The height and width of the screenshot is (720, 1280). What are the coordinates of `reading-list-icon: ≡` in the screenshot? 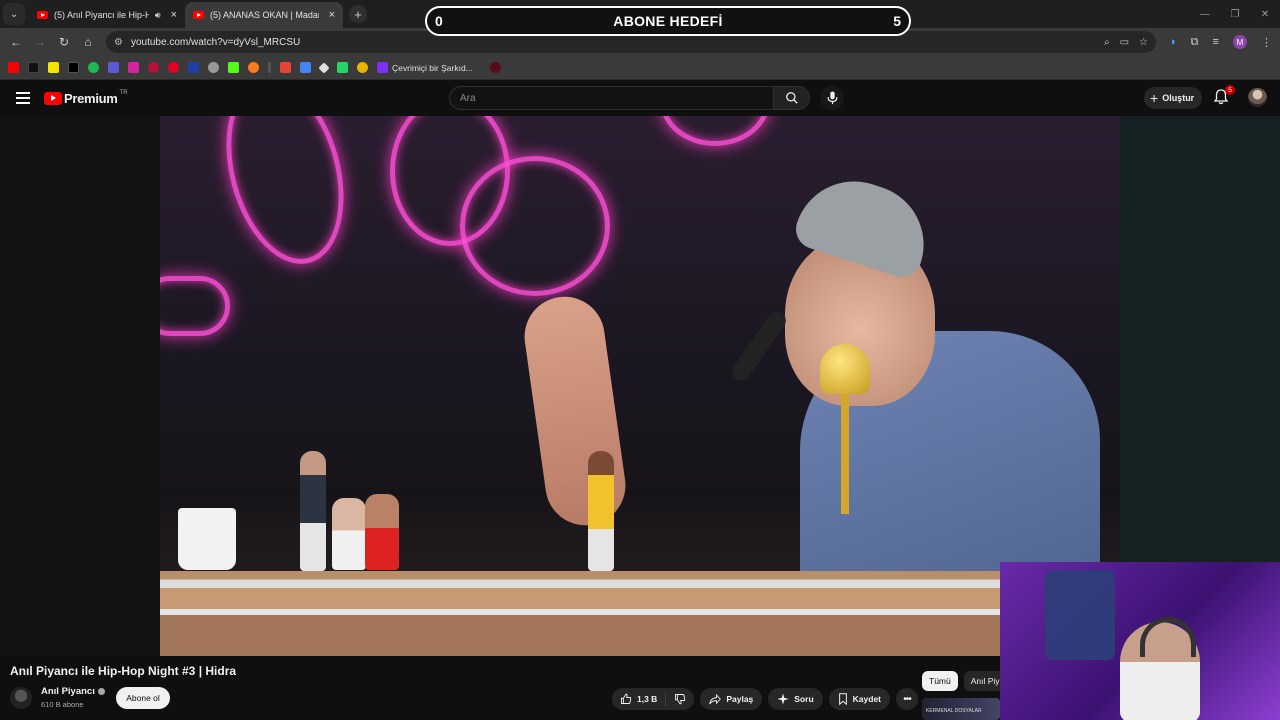 It's located at (1216, 42).